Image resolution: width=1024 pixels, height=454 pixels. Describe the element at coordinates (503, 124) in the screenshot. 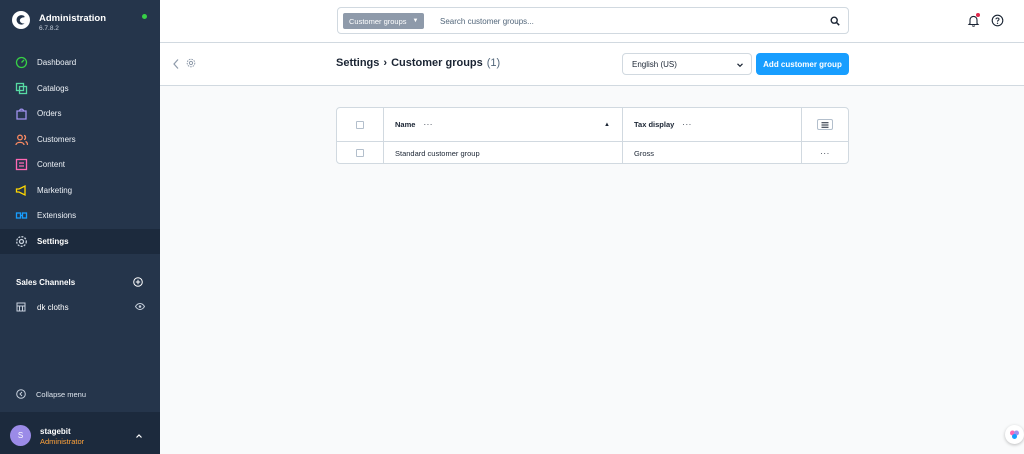

I see `column-header-name: Name ··· ▲` at that location.